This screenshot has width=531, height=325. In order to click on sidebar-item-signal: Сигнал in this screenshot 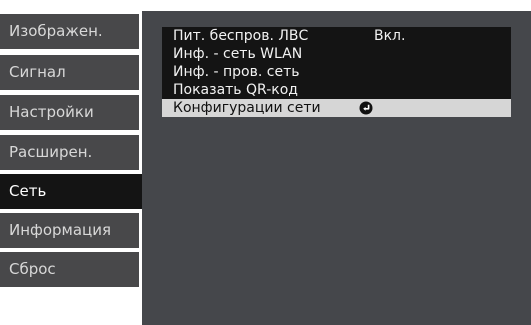, I will do `click(69, 72)`.